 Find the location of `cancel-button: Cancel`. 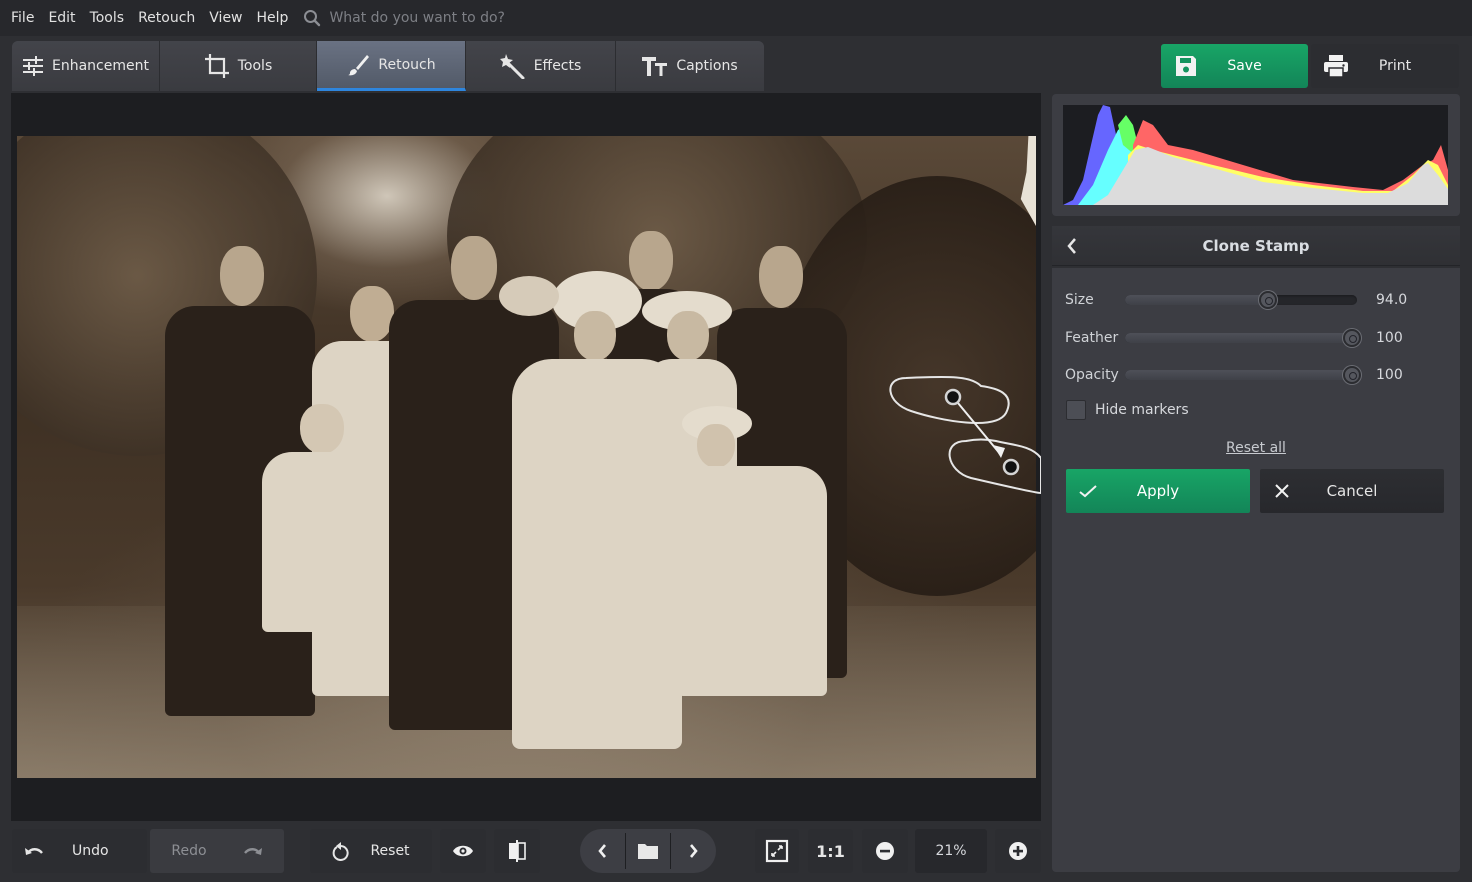

cancel-button: Cancel is located at coordinates (1352, 491).